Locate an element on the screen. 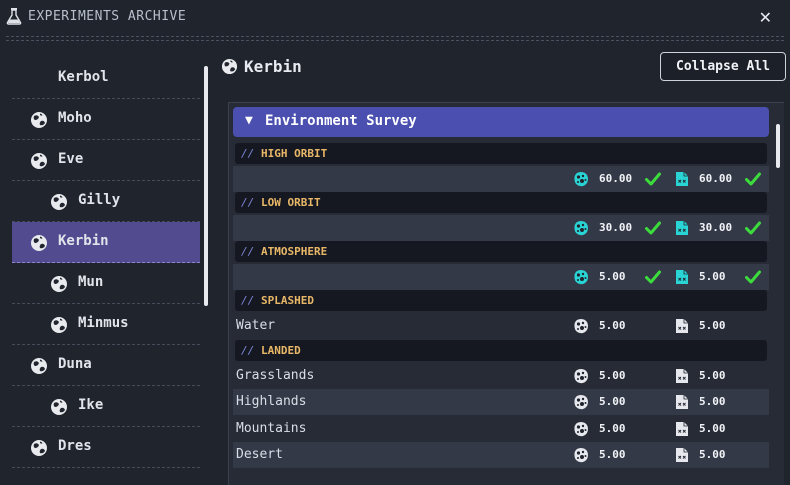 The image size is (790, 485). page-title: Kerbin is located at coordinates (273, 66).